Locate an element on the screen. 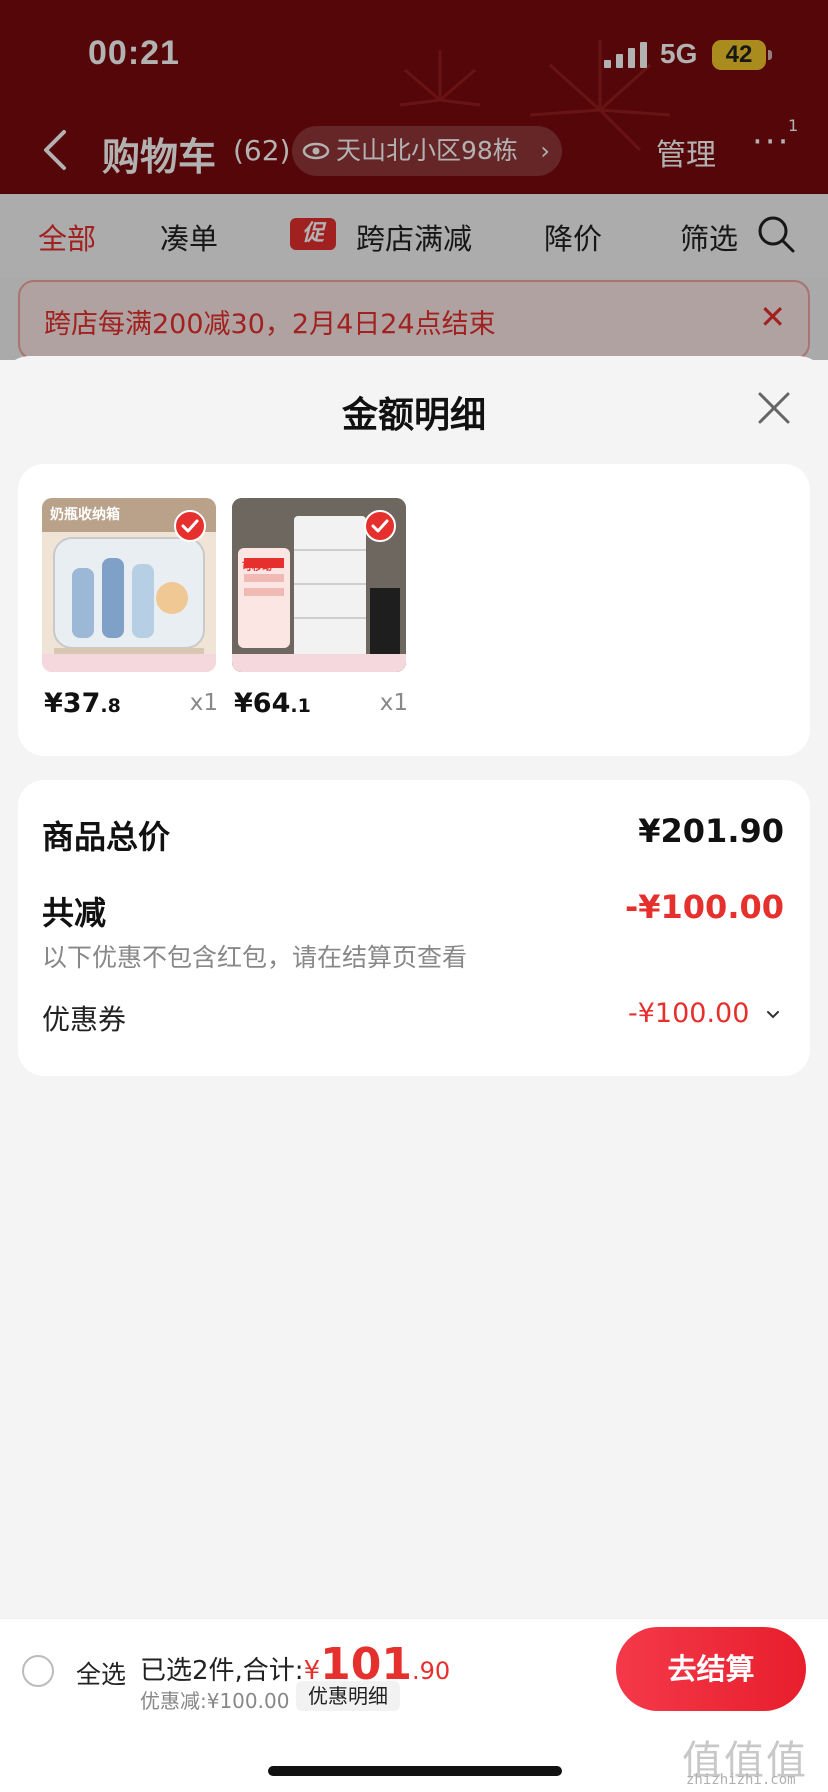 The width and height of the screenshot is (828, 1792). discount-detail-button: 优惠明细 is located at coordinates (348, 1696).